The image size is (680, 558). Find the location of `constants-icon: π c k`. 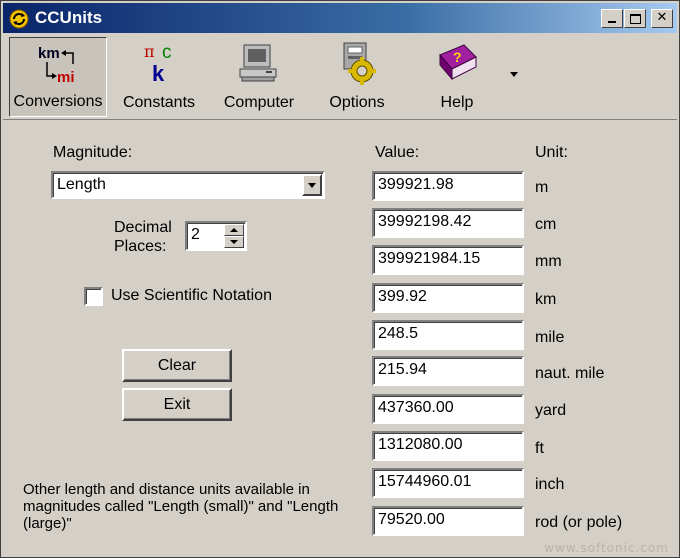

constants-icon: π c k is located at coordinates (158, 63).